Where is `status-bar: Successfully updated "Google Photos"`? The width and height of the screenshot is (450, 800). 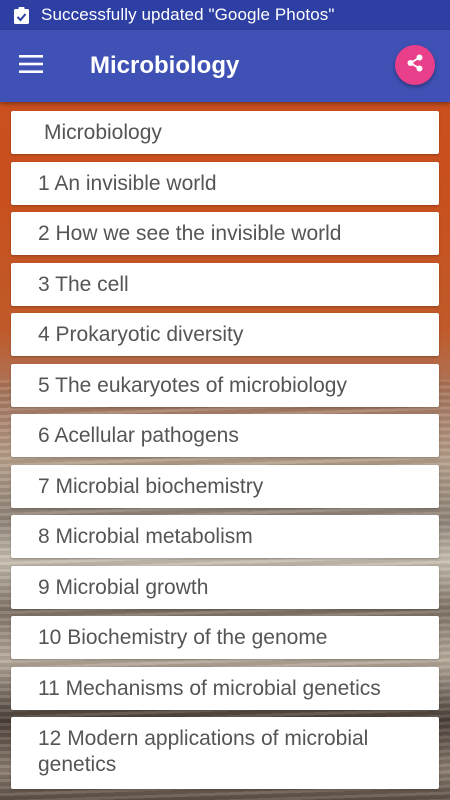
status-bar: Successfully updated "Google Photos" is located at coordinates (225, 15).